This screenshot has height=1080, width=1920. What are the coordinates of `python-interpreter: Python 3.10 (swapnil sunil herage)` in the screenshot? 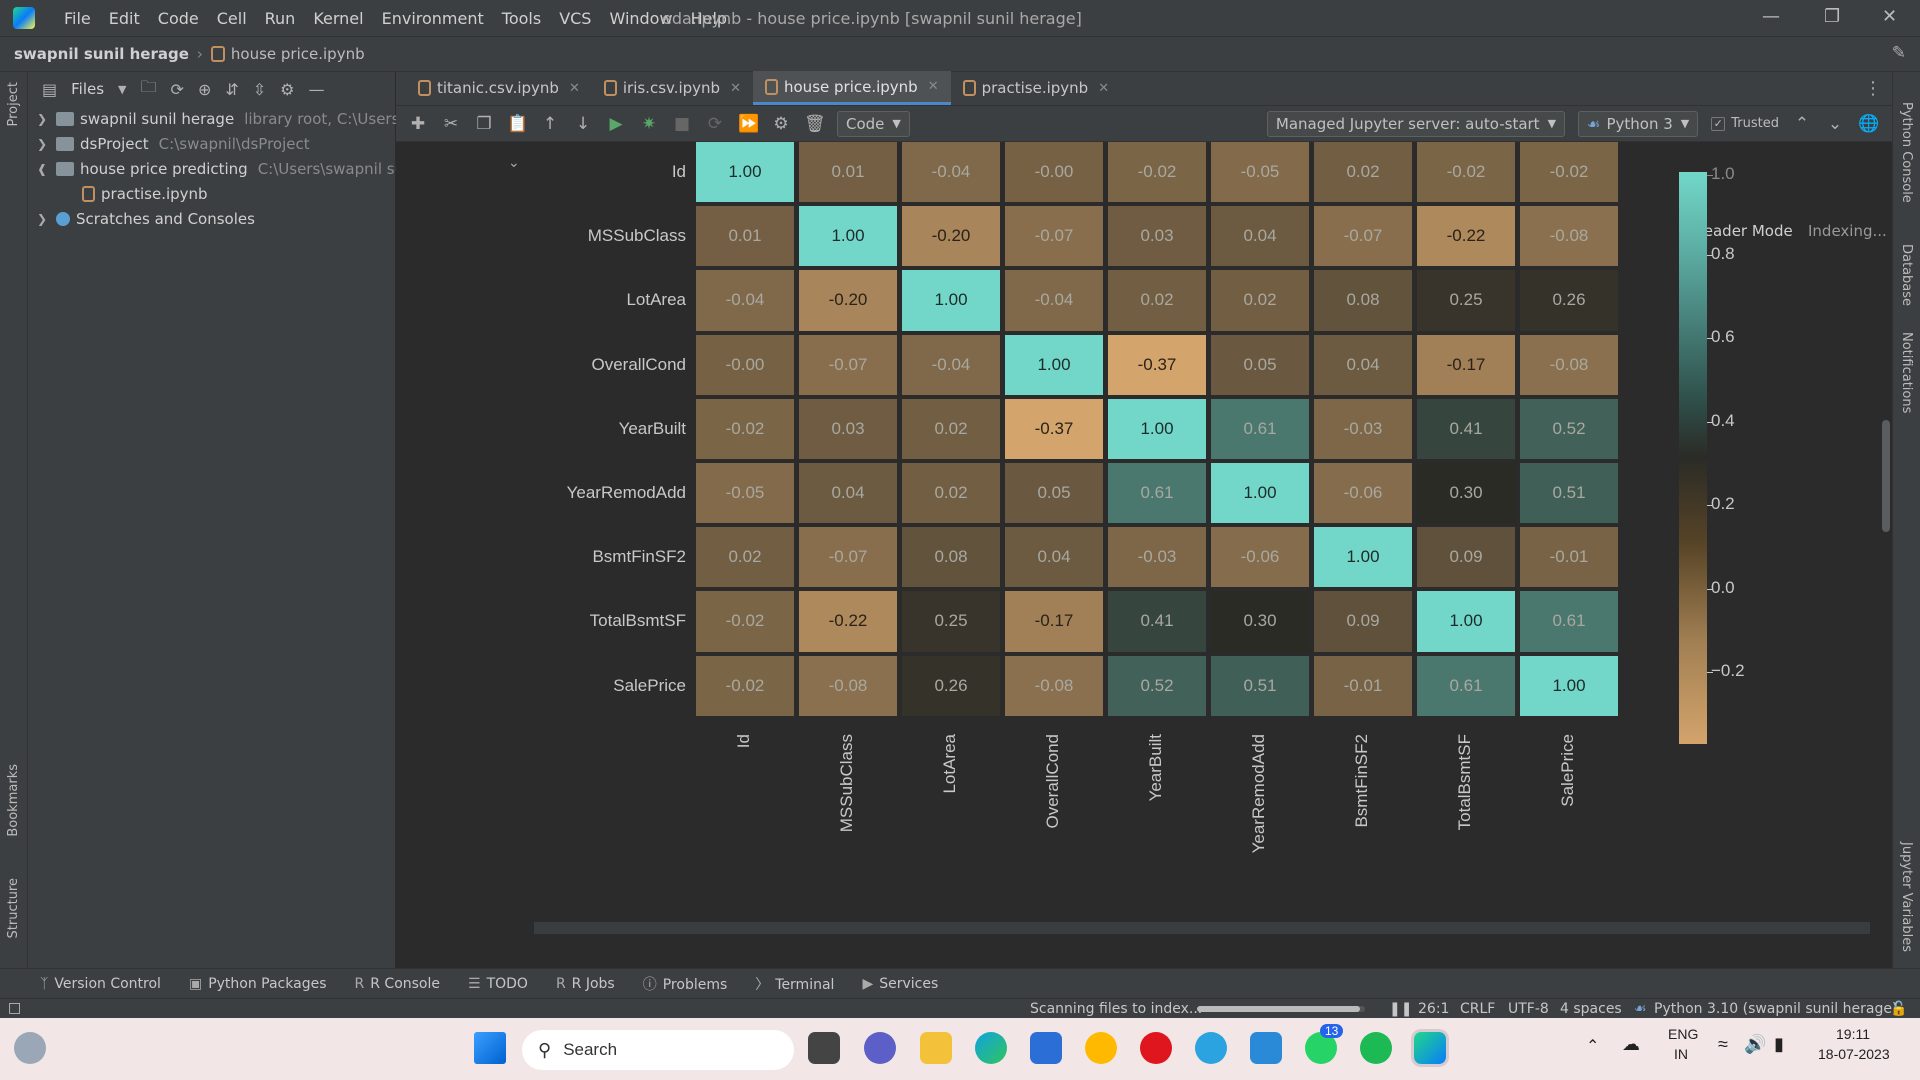 It's located at (1775, 1009).